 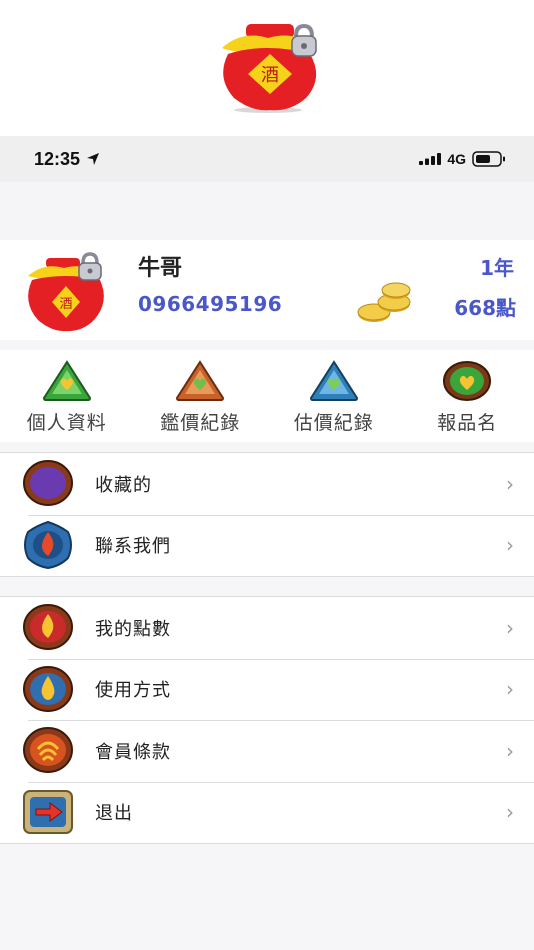 I want to click on menu-item-label: 收藏的, so click(x=123, y=485).